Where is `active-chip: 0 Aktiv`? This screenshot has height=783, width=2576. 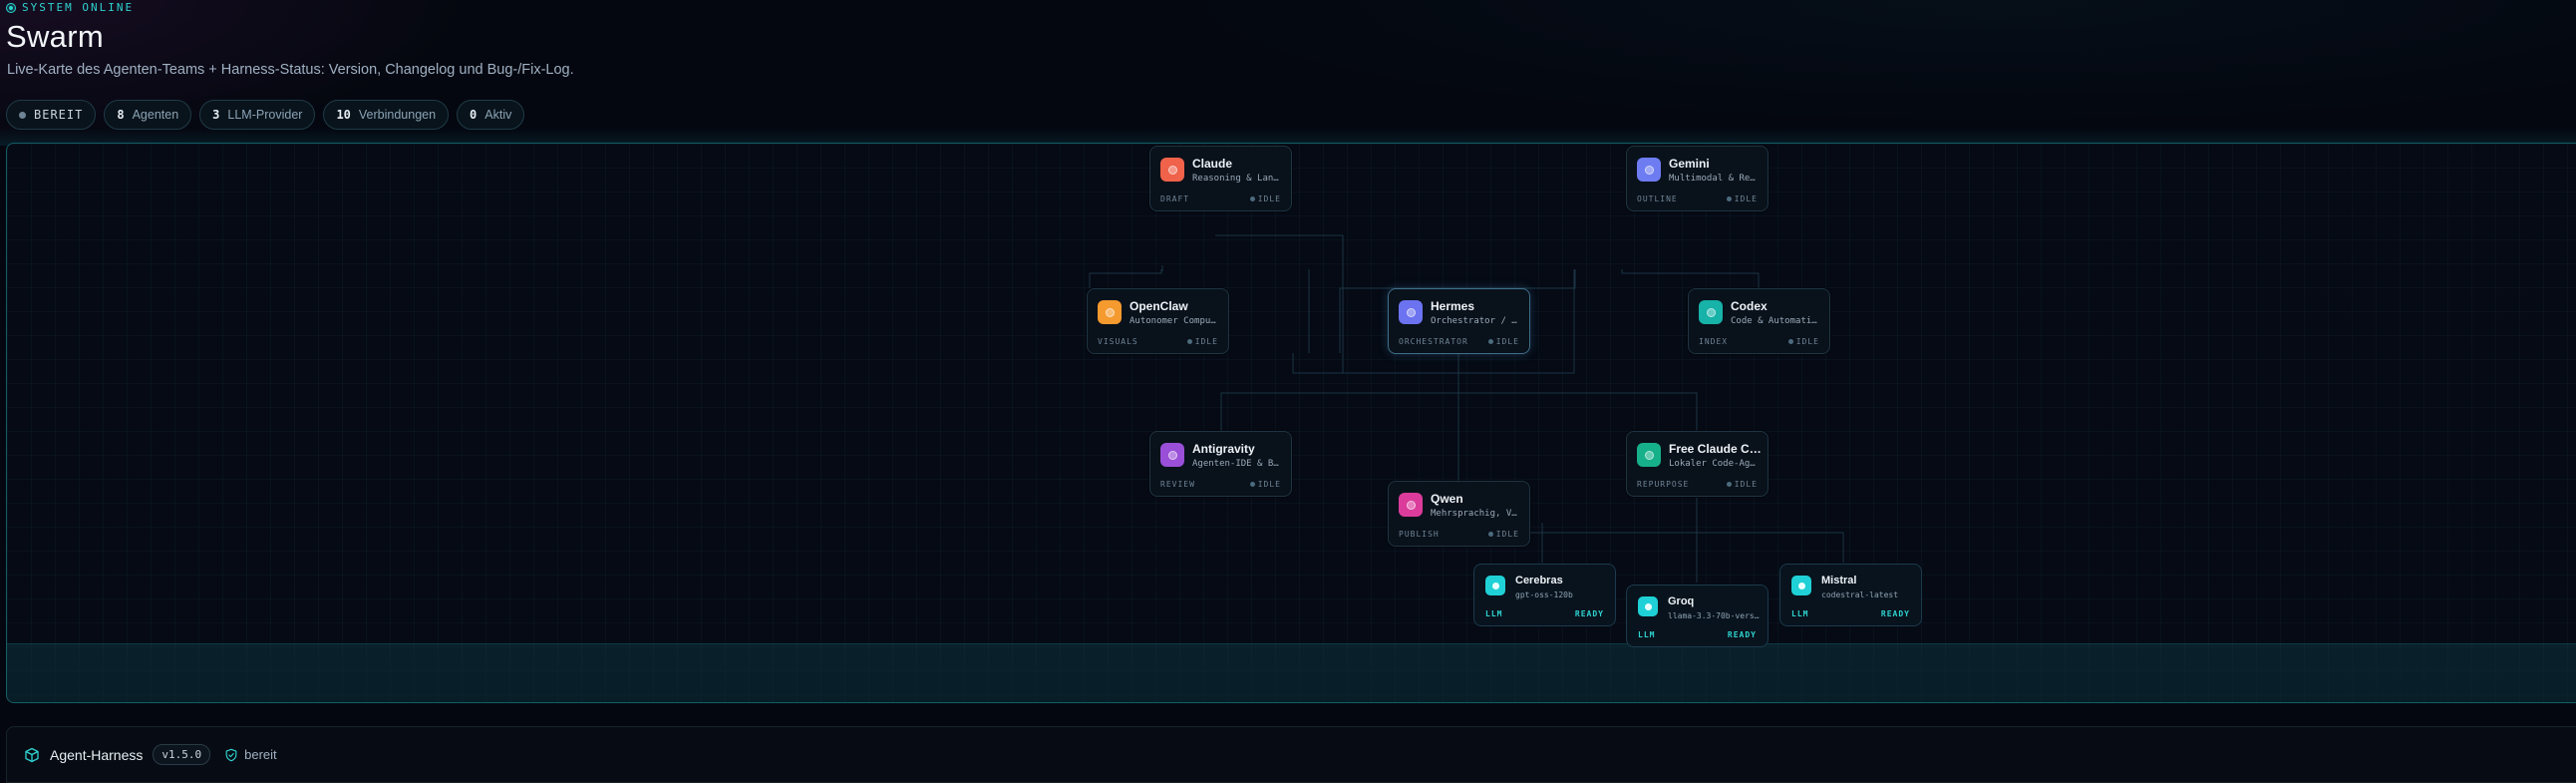
active-chip: 0 Aktiv is located at coordinates (491, 115).